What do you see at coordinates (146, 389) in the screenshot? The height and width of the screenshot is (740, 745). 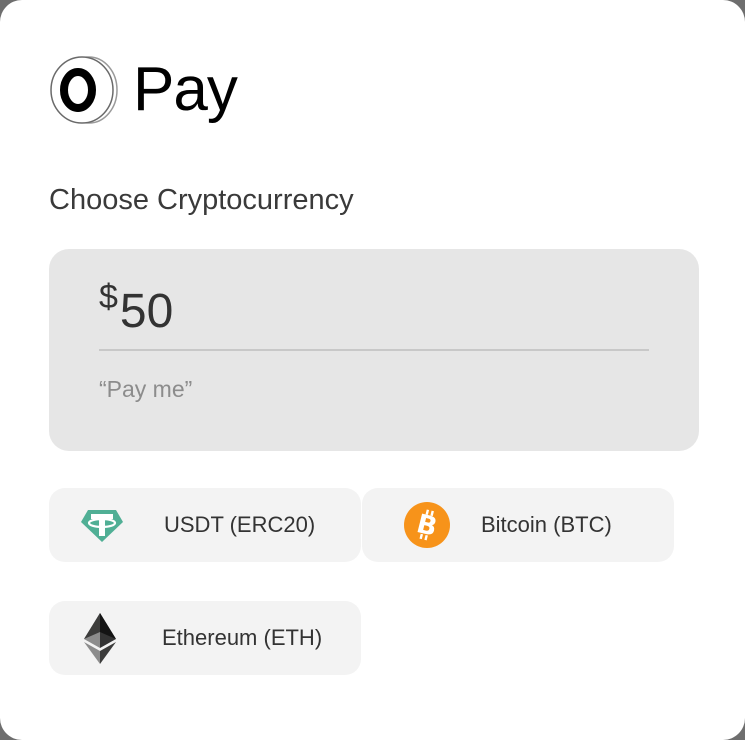 I see `payment-note: “Pay me”` at bounding box center [146, 389].